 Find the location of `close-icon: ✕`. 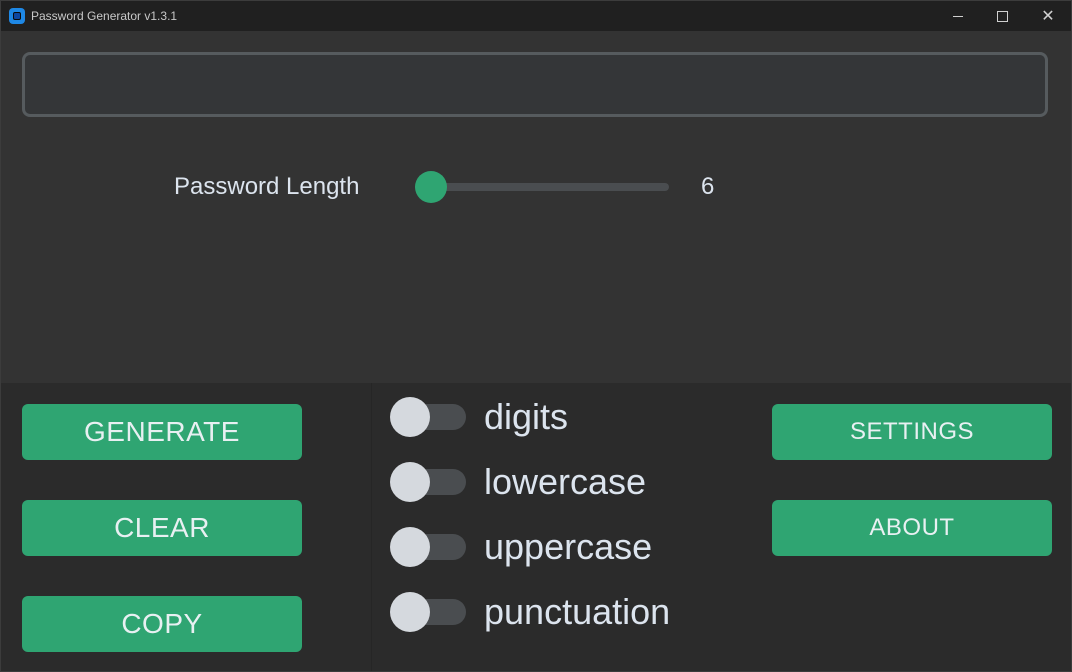

close-icon: ✕ is located at coordinates (1048, 15).